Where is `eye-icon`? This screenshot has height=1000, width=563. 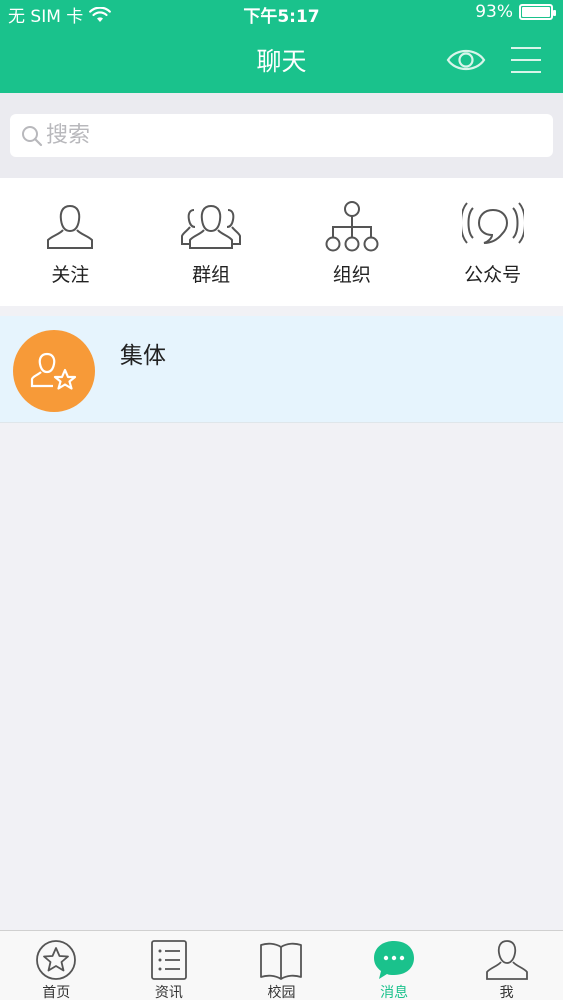
eye-icon is located at coordinates (466, 60).